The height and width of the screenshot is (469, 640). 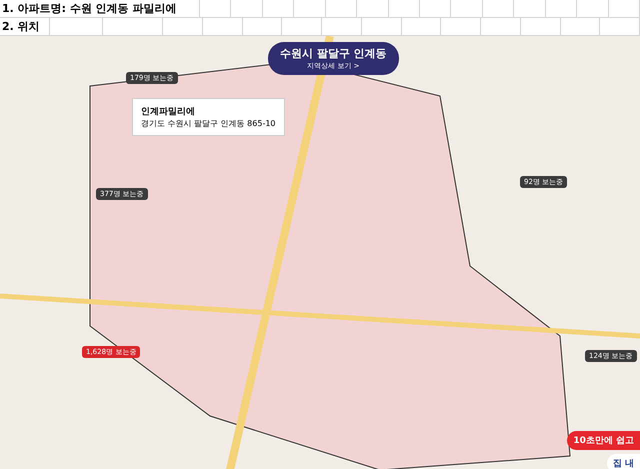 What do you see at coordinates (89, 8) in the screenshot?
I see `sheet-cell: 1. 아파트명: 수원 인계동 파밀리에` at bounding box center [89, 8].